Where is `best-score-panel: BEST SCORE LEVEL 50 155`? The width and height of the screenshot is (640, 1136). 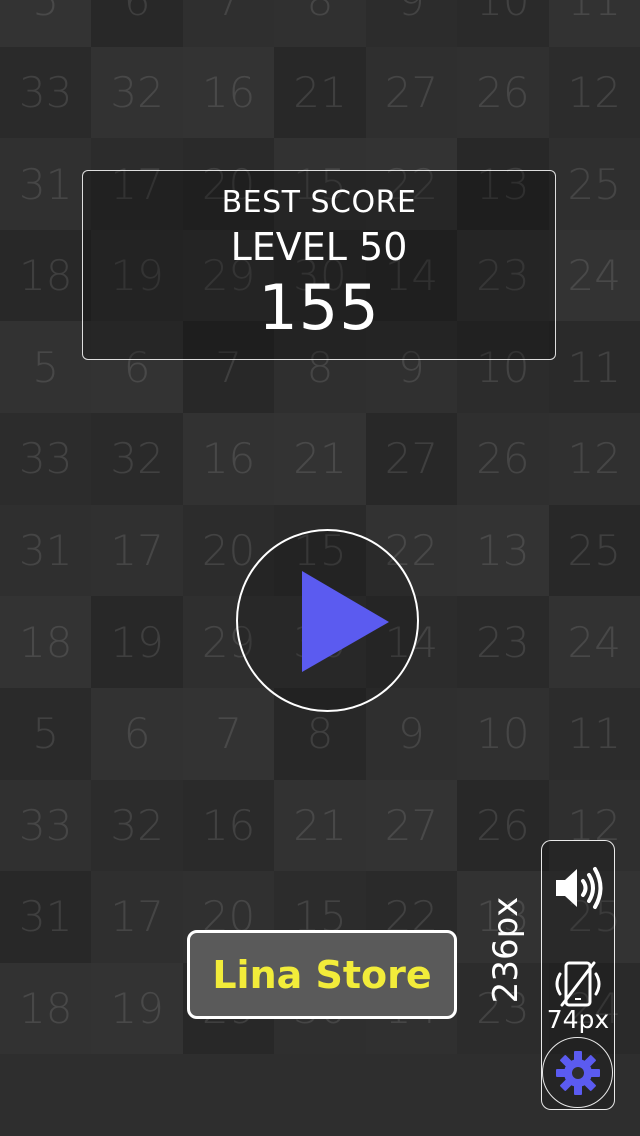
best-score-panel: BEST SCORE LEVEL 50 155 is located at coordinates (319, 265).